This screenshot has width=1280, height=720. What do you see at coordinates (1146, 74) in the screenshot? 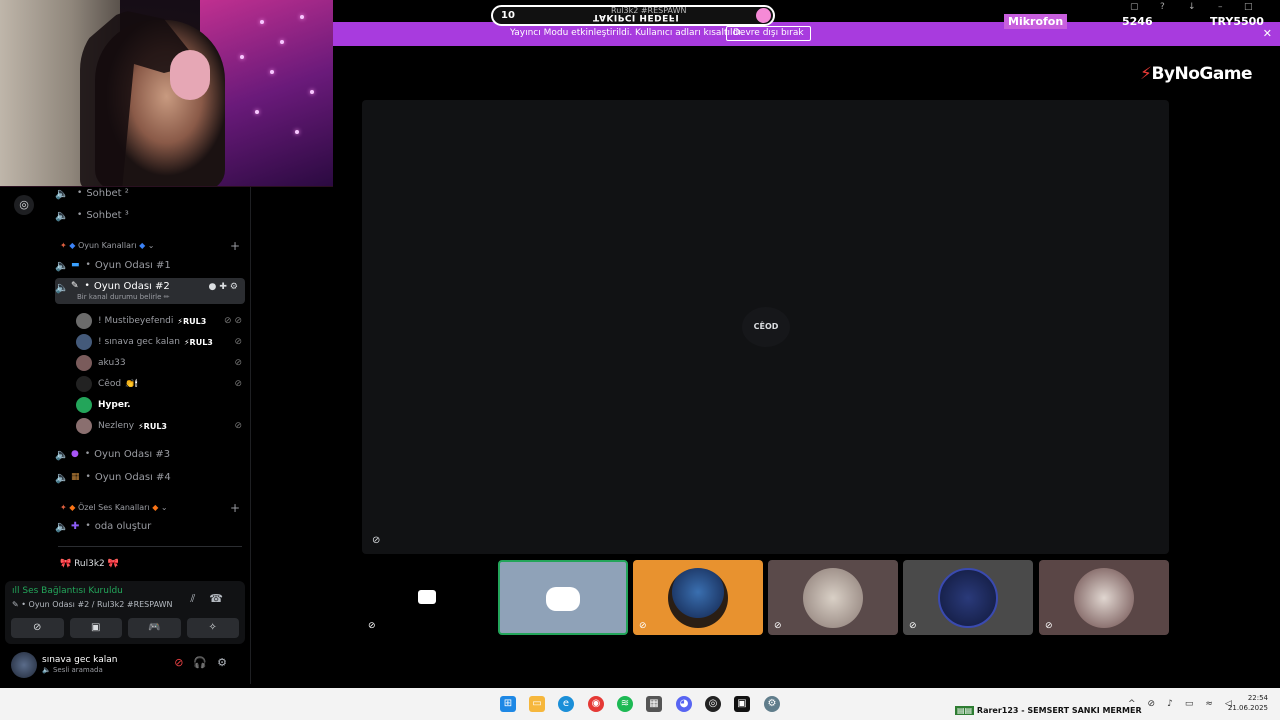
I see `bolt-icon: ⚡` at bounding box center [1146, 74].